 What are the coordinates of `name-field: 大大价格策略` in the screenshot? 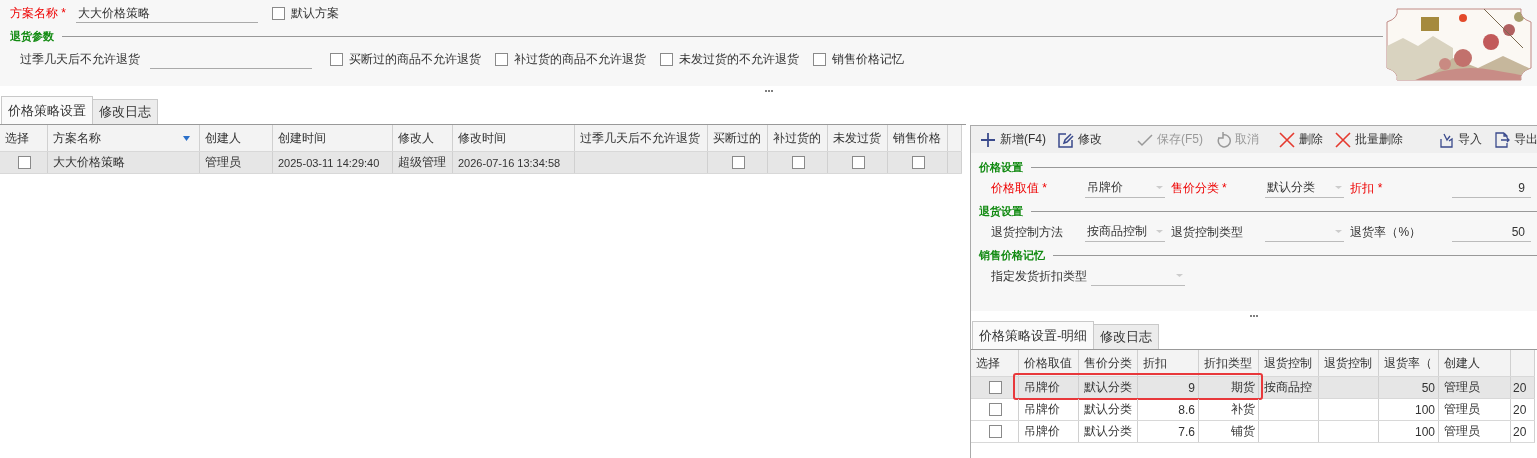 It's located at (167, 13).